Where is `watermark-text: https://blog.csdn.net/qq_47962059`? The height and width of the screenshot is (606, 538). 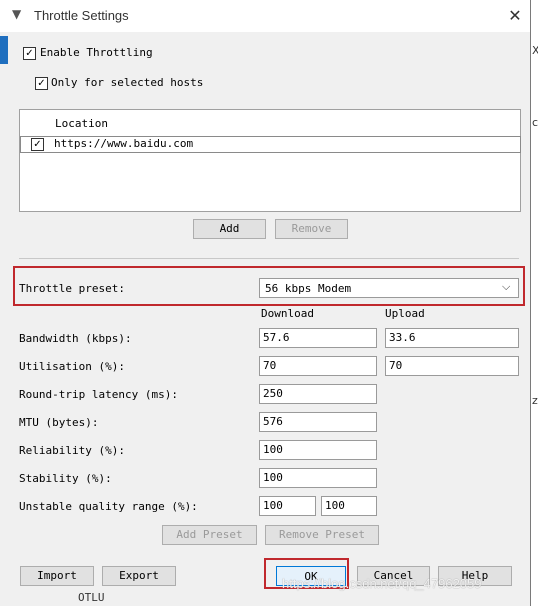
watermark-text: https://blog.csdn.net/qq_47962059 is located at coordinates (382, 583).